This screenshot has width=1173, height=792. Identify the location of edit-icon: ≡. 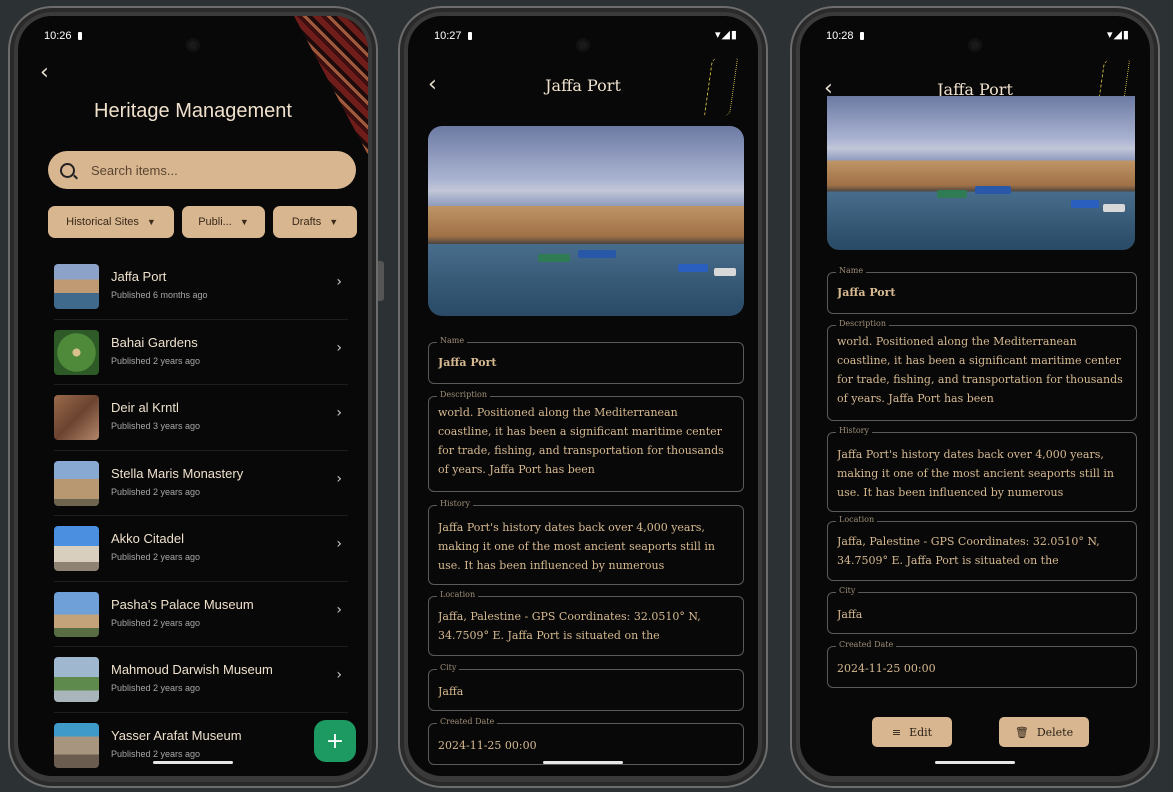
(896, 732).